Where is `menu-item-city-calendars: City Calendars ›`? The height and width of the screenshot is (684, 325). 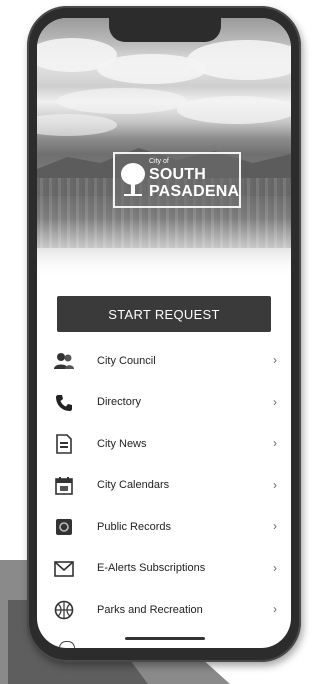
menu-item-city-calendars: City Calendars › is located at coordinates (164, 486).